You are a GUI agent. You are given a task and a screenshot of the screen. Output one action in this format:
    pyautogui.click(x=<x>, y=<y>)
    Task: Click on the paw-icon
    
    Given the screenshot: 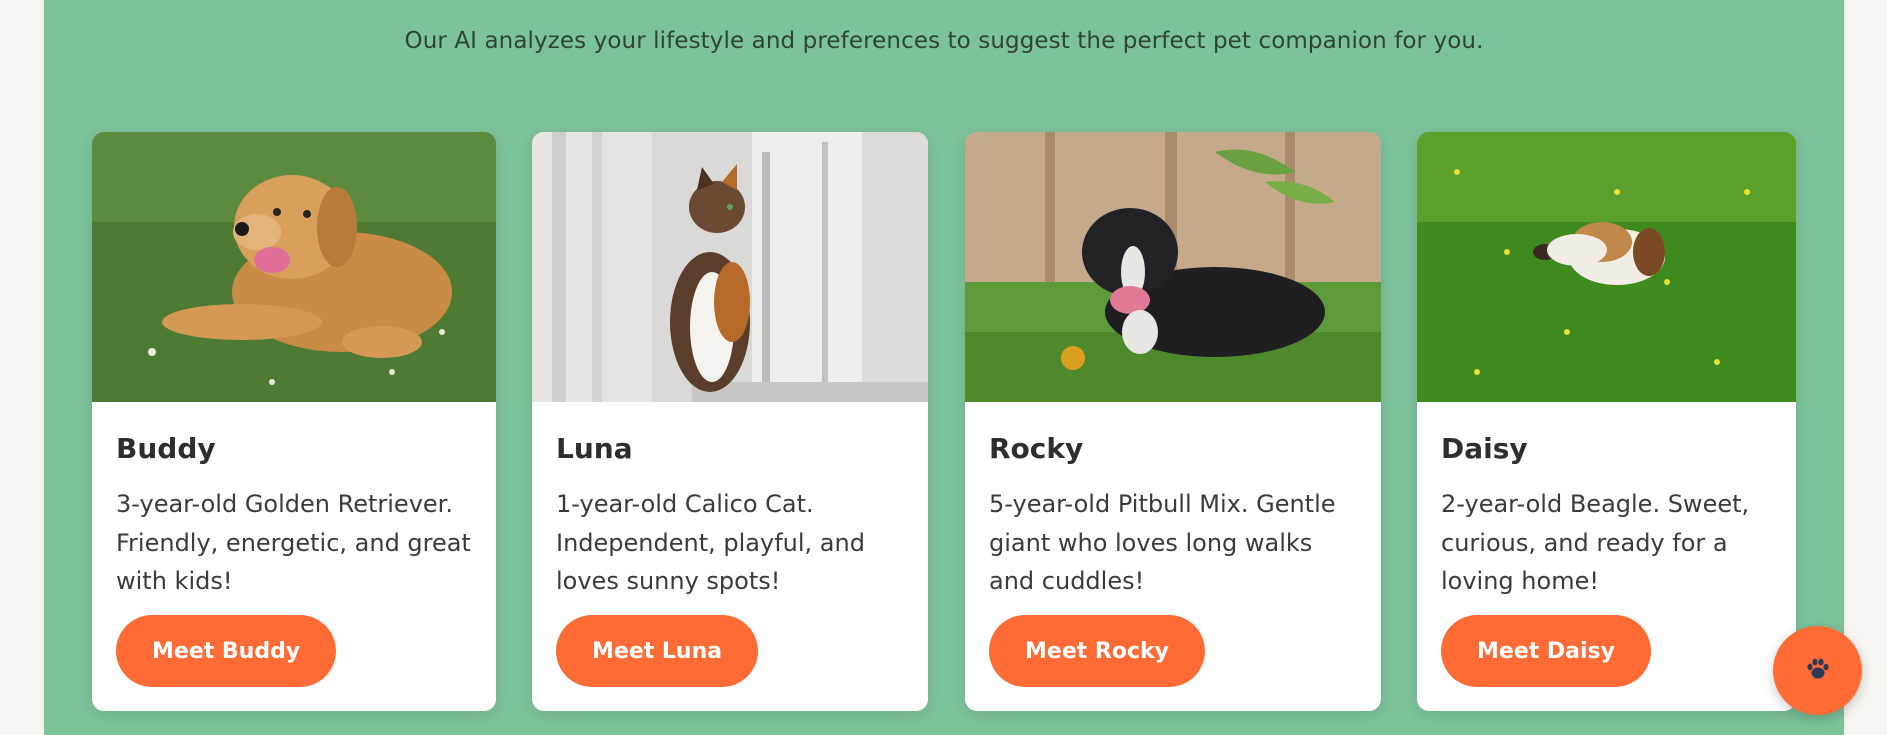 What is the action you would take?
    pyautogui.click(x=1818, y=670)
    